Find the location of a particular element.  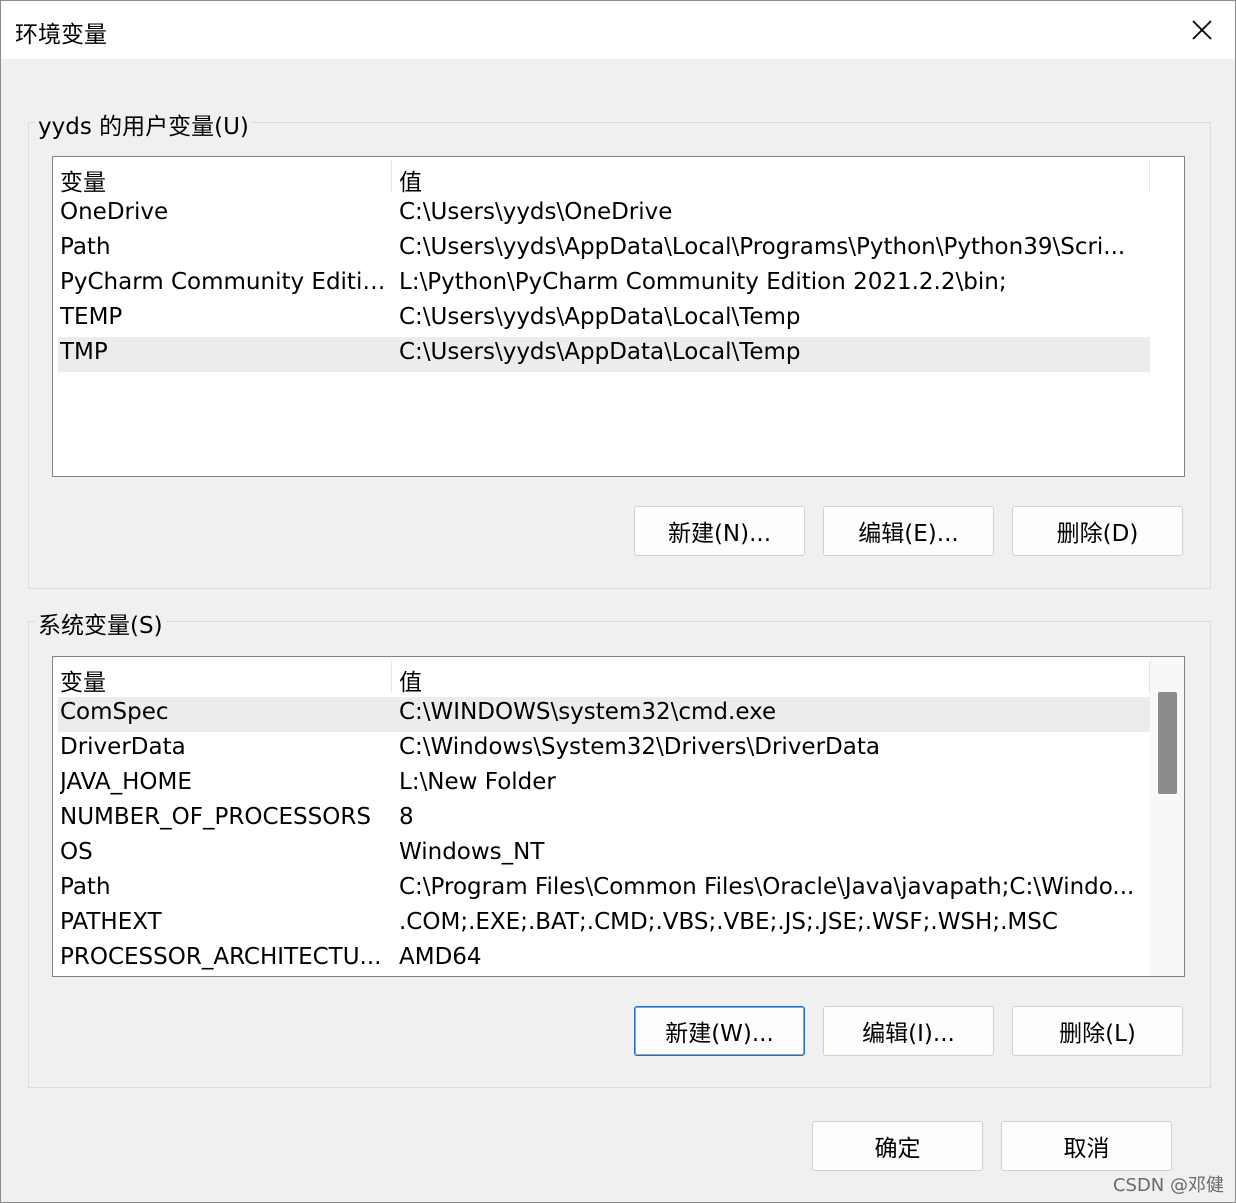

variable-value: AMD64 is located at coordinates (440, 957).